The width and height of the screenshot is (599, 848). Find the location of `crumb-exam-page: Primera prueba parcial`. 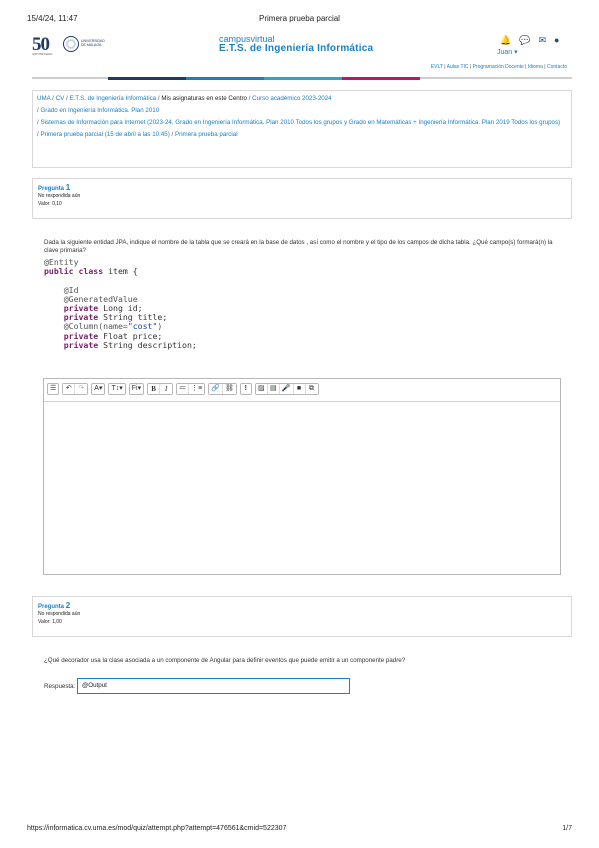

crumb-exam-page: Primera prueba parcial is located at coordinates (206, 134).